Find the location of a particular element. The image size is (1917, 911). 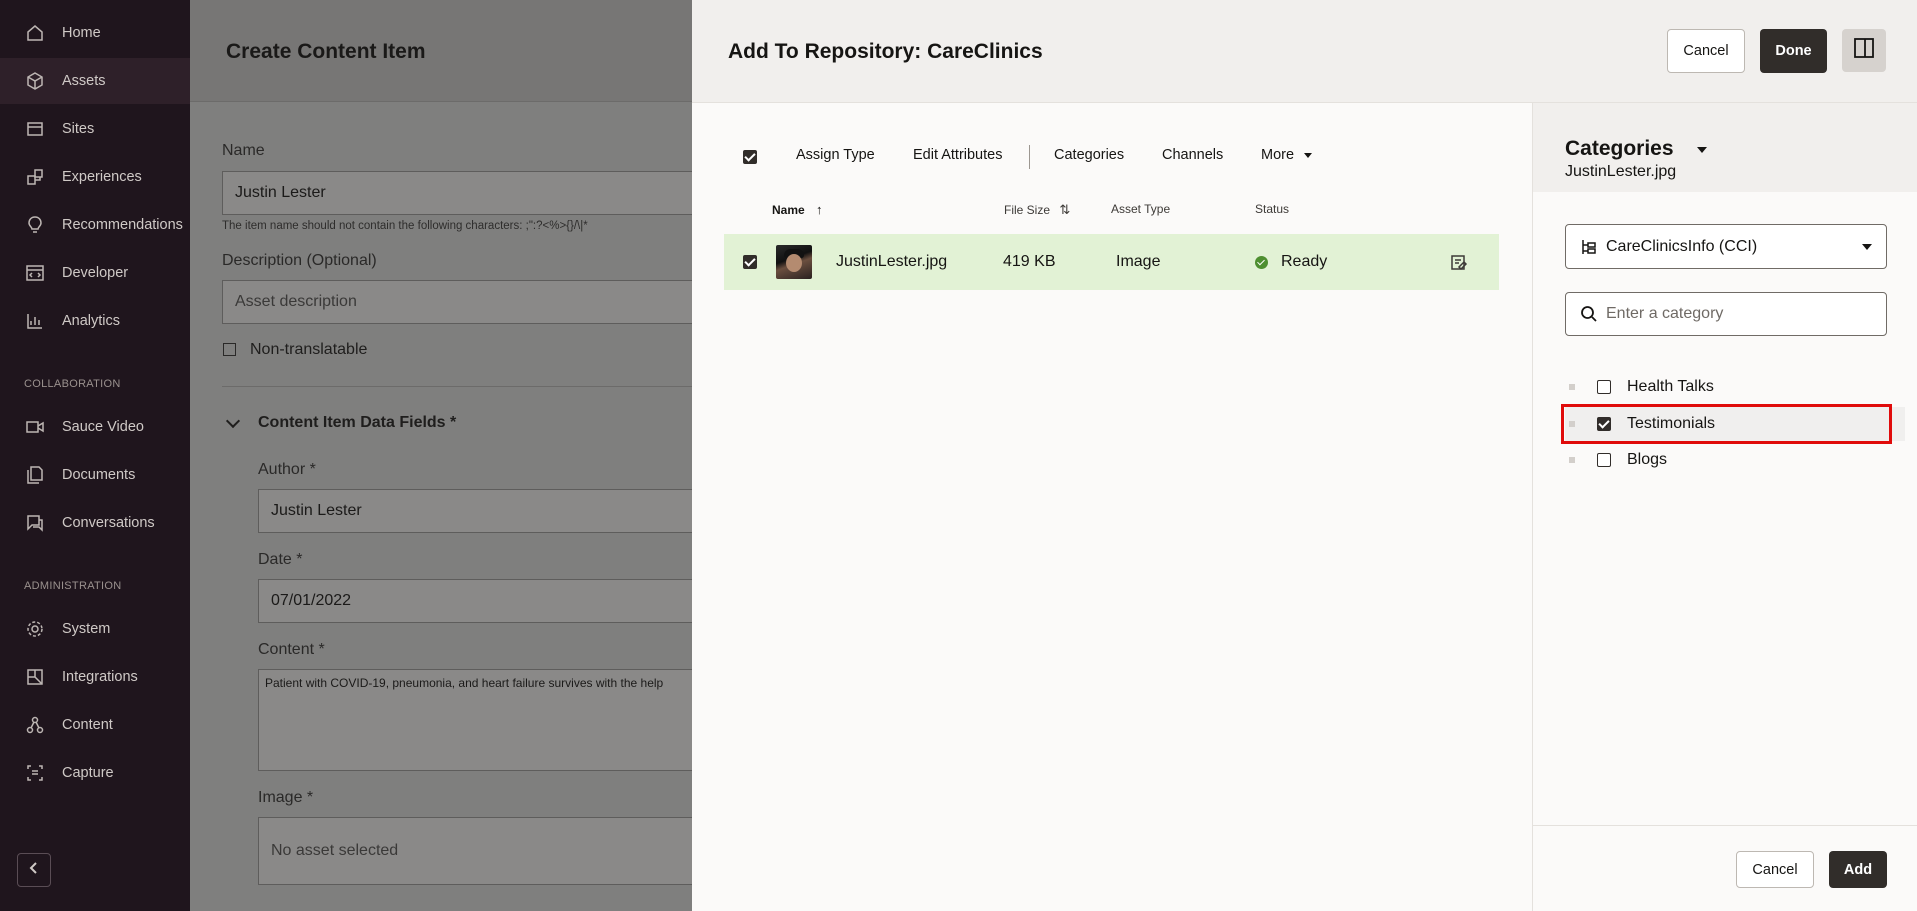

add-button: Add is located at coordinates (1858, 869).